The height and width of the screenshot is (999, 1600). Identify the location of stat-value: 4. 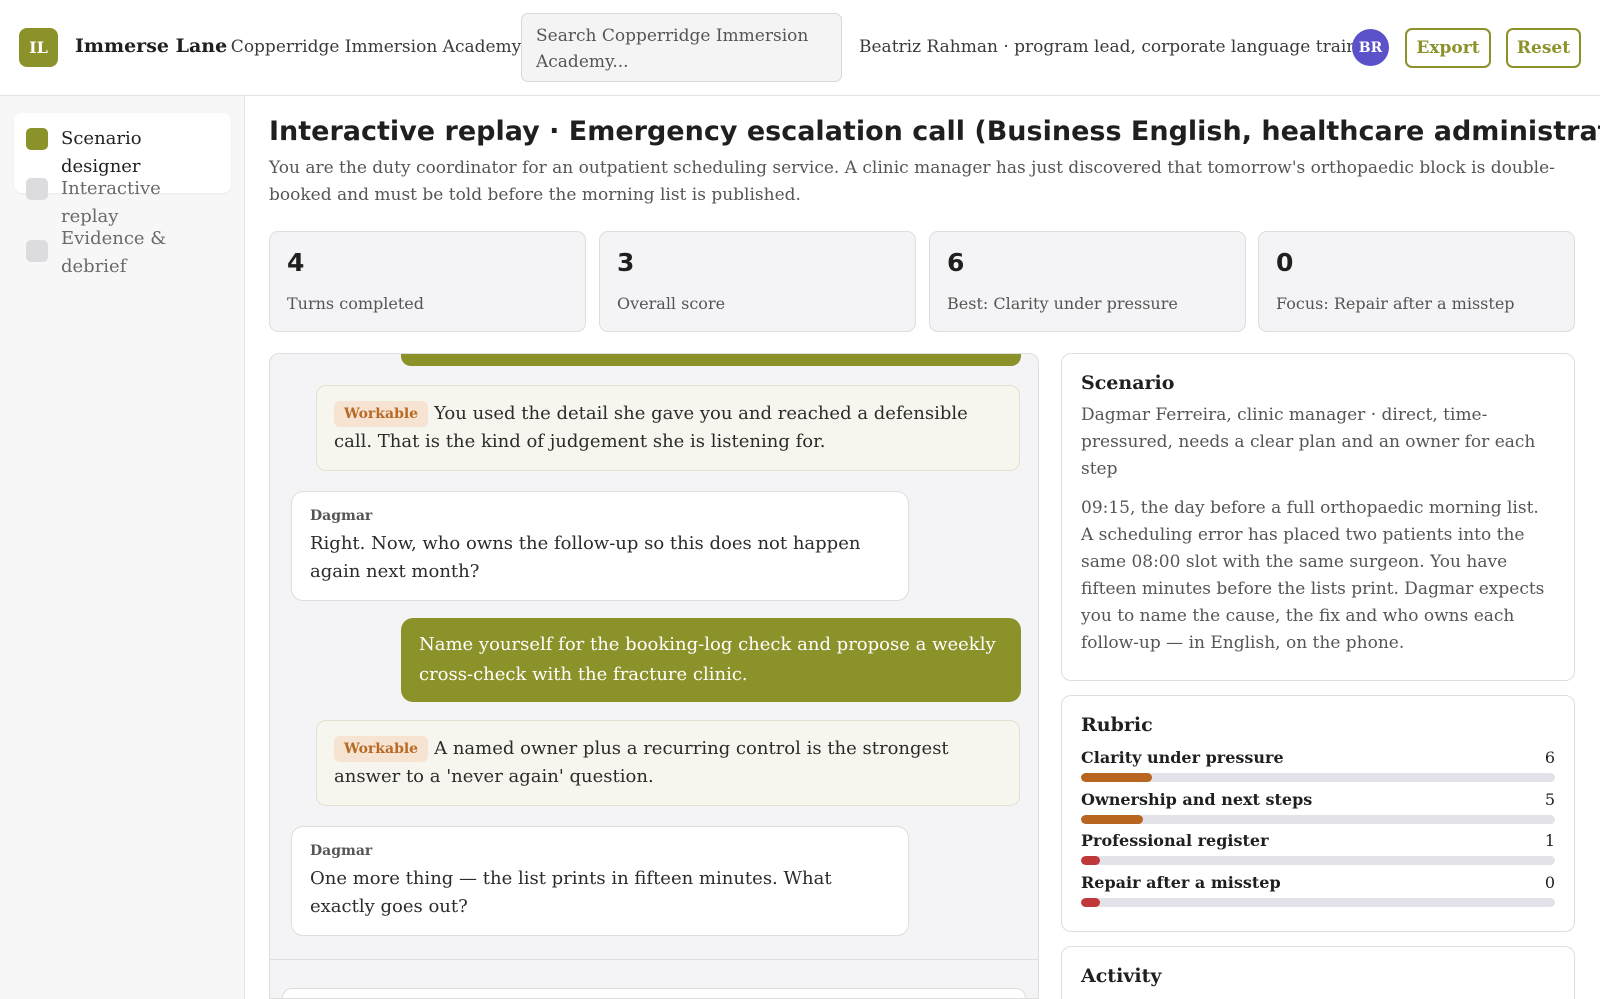
(296, 262).